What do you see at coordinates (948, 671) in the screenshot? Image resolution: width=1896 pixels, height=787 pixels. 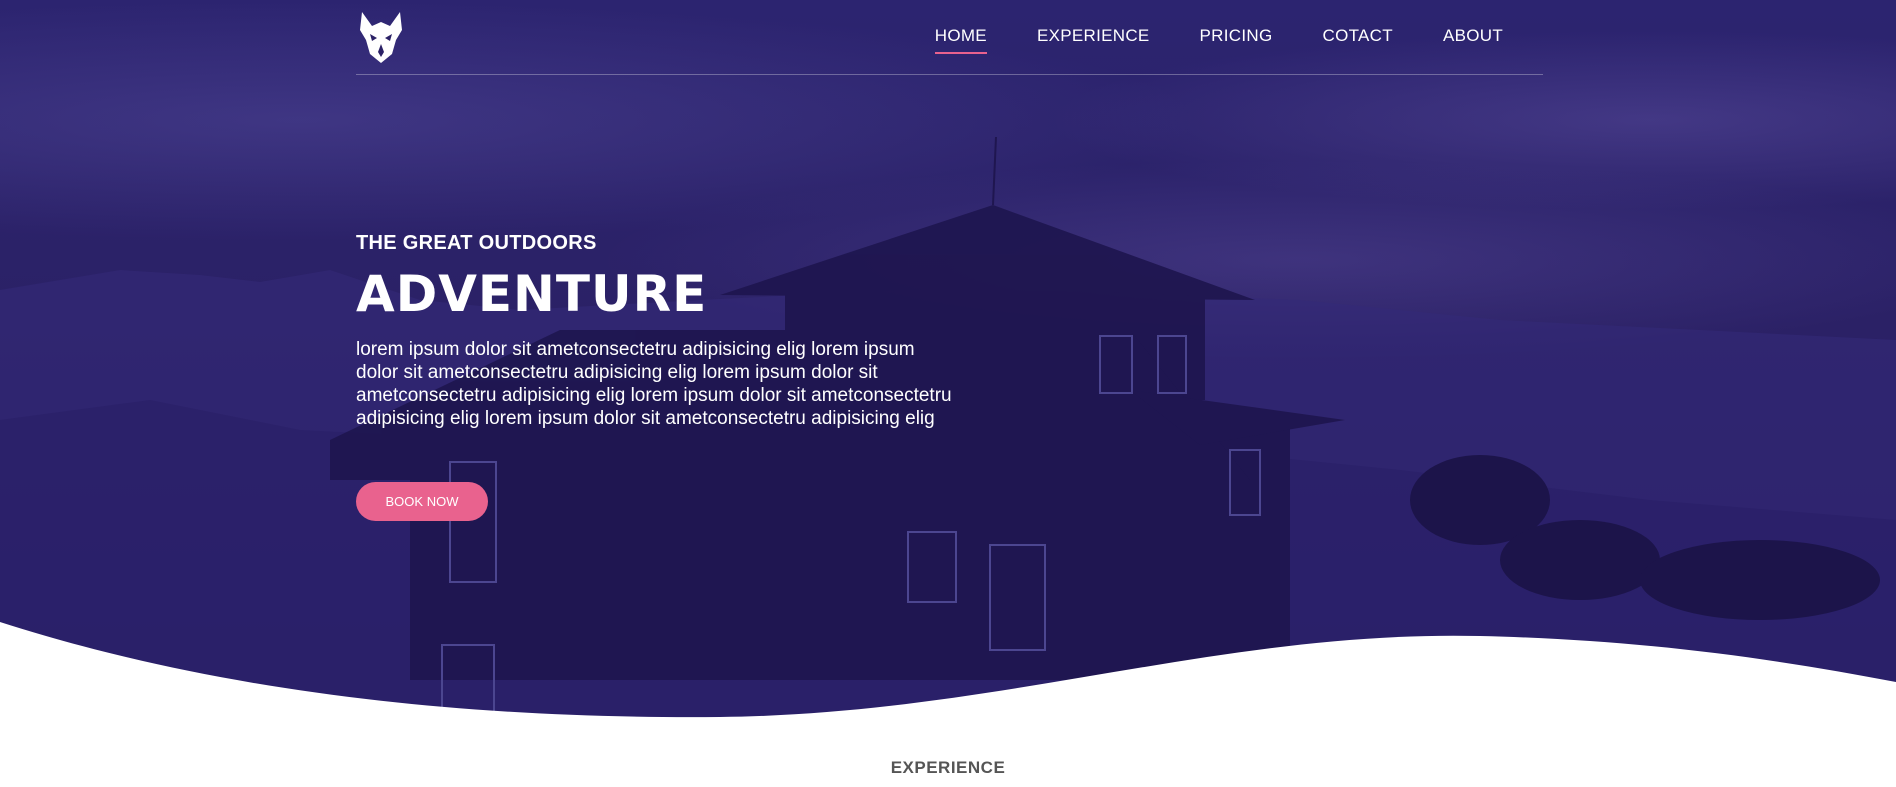 I see `hero-wave-divider` at bounding box center [948, 671].